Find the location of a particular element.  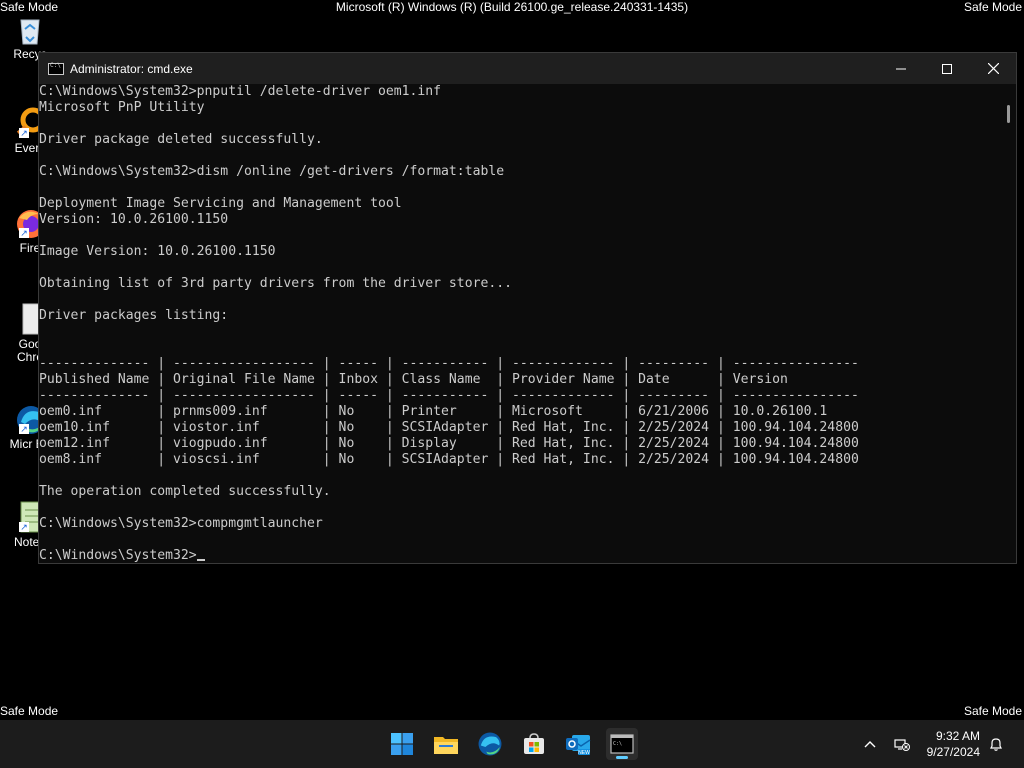

close-icon is located at coordinates (993, 68).